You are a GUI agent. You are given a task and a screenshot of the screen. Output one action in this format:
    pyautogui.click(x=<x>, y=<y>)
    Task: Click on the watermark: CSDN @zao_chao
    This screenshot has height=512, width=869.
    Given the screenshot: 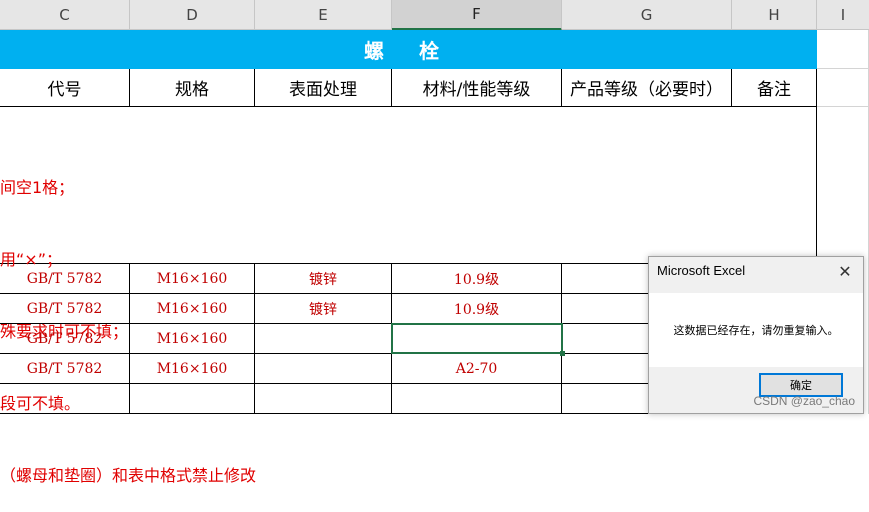 What is the action you would take?
    pyautogui.click(x=804, y=401)
    